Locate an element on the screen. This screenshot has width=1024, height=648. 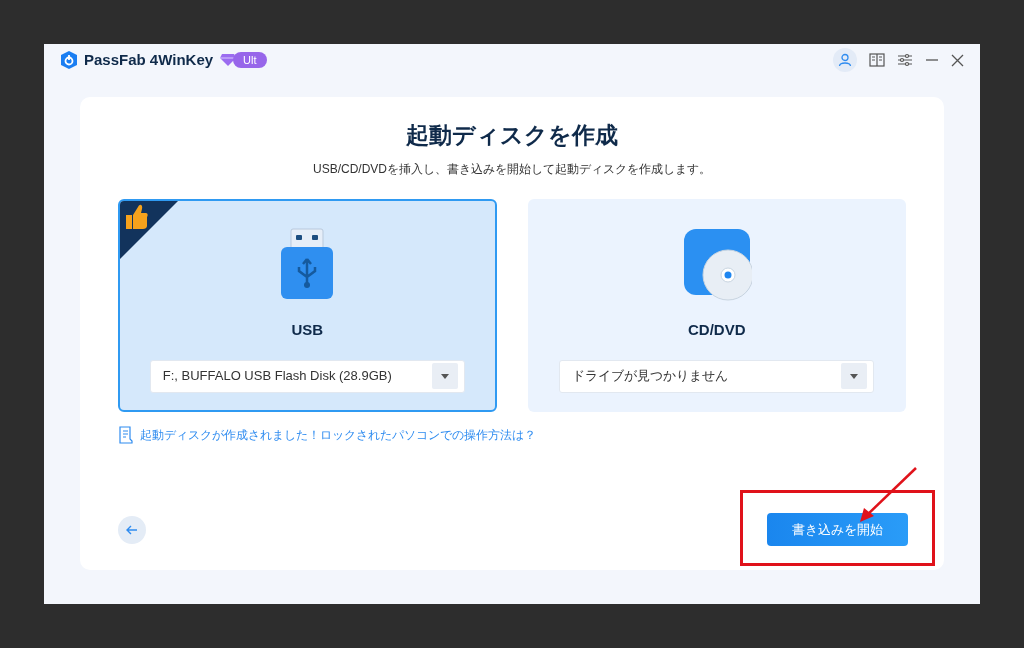
edition-badge: Ult is located at coordinates (250, 60).